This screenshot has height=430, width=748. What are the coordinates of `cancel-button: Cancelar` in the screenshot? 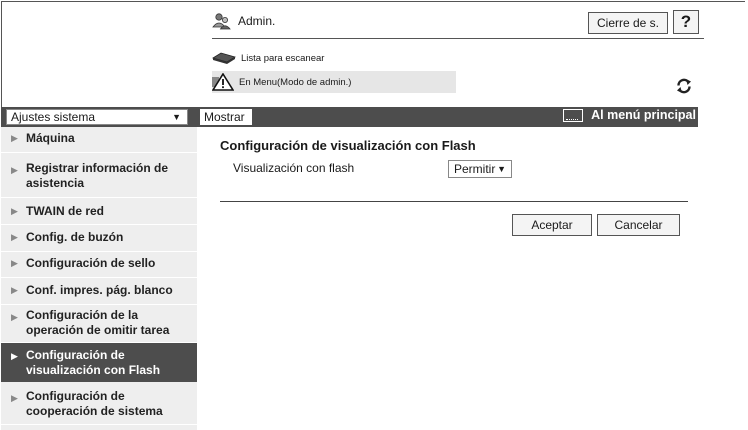 It's located at (638, 225).